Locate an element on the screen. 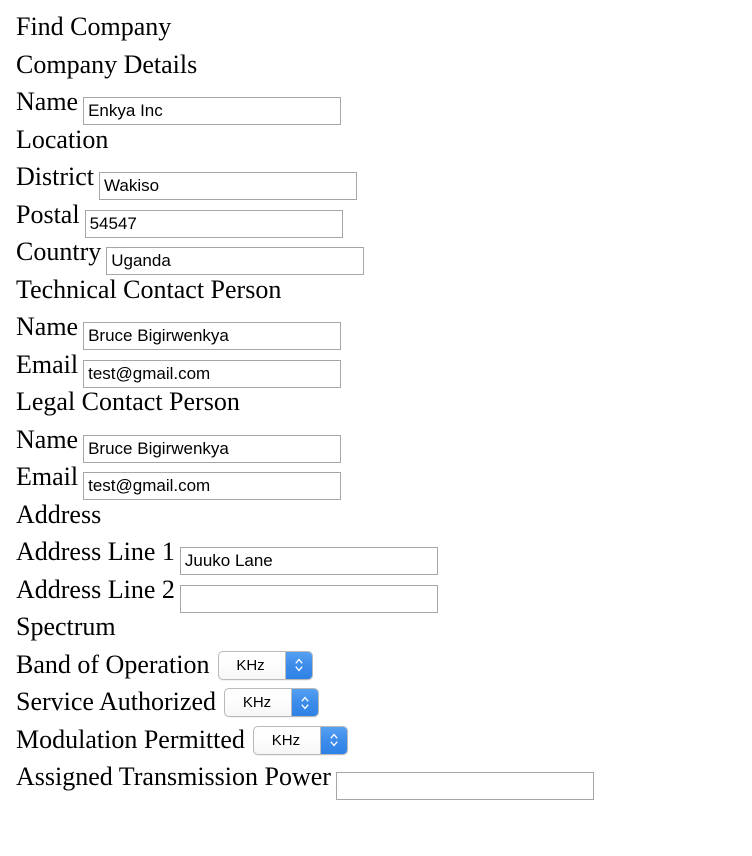 This screenshot has height=856, width=752. section-heading-address: Address is located at coordinates (59, 514).